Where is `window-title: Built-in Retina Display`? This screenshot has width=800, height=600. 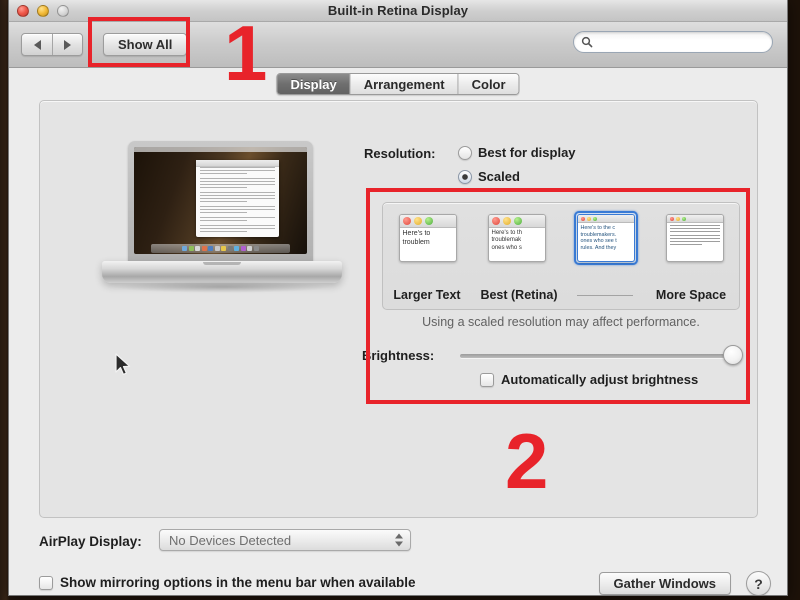
window-title: Built-in Retina Display is located at coordinates (398, 10).